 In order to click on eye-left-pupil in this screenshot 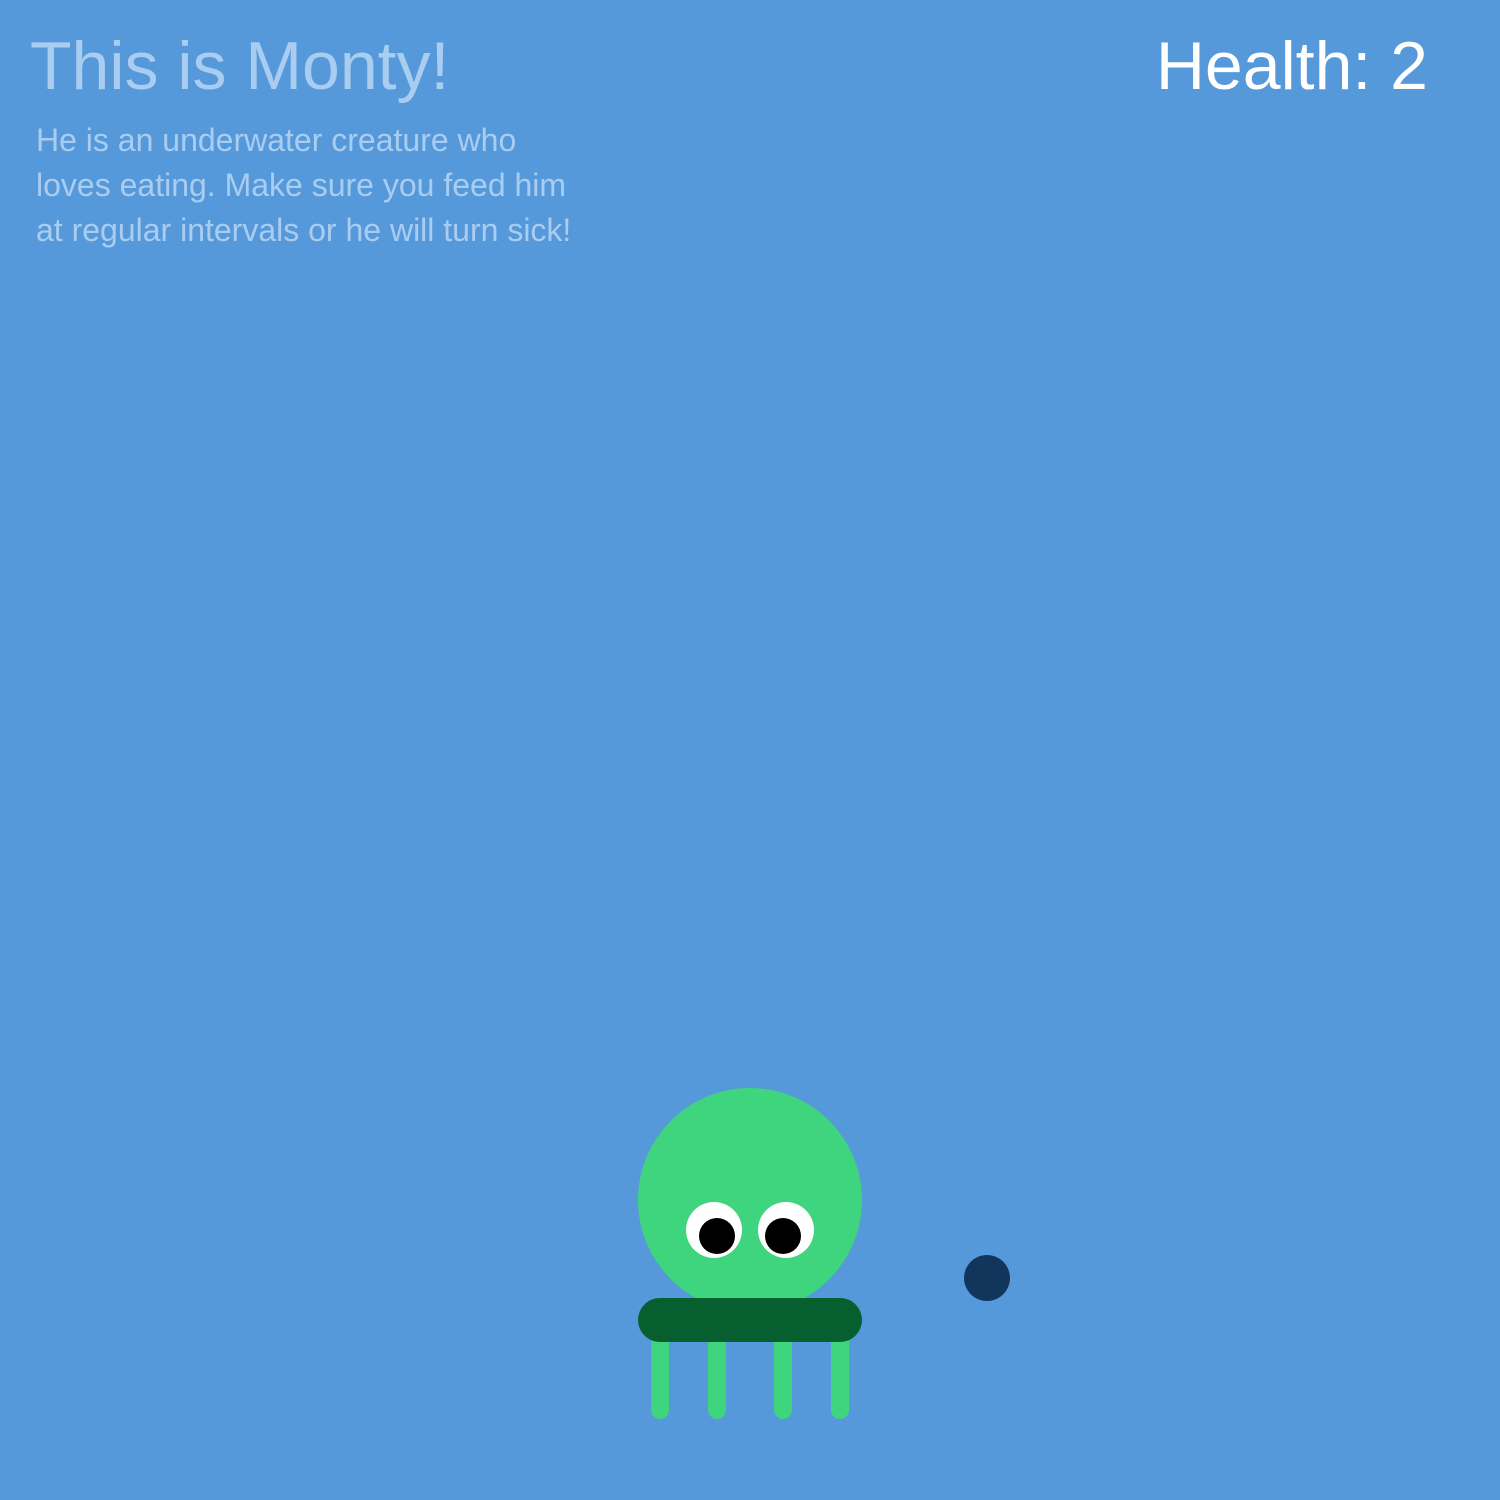, I will do `click(717, 1236)`.